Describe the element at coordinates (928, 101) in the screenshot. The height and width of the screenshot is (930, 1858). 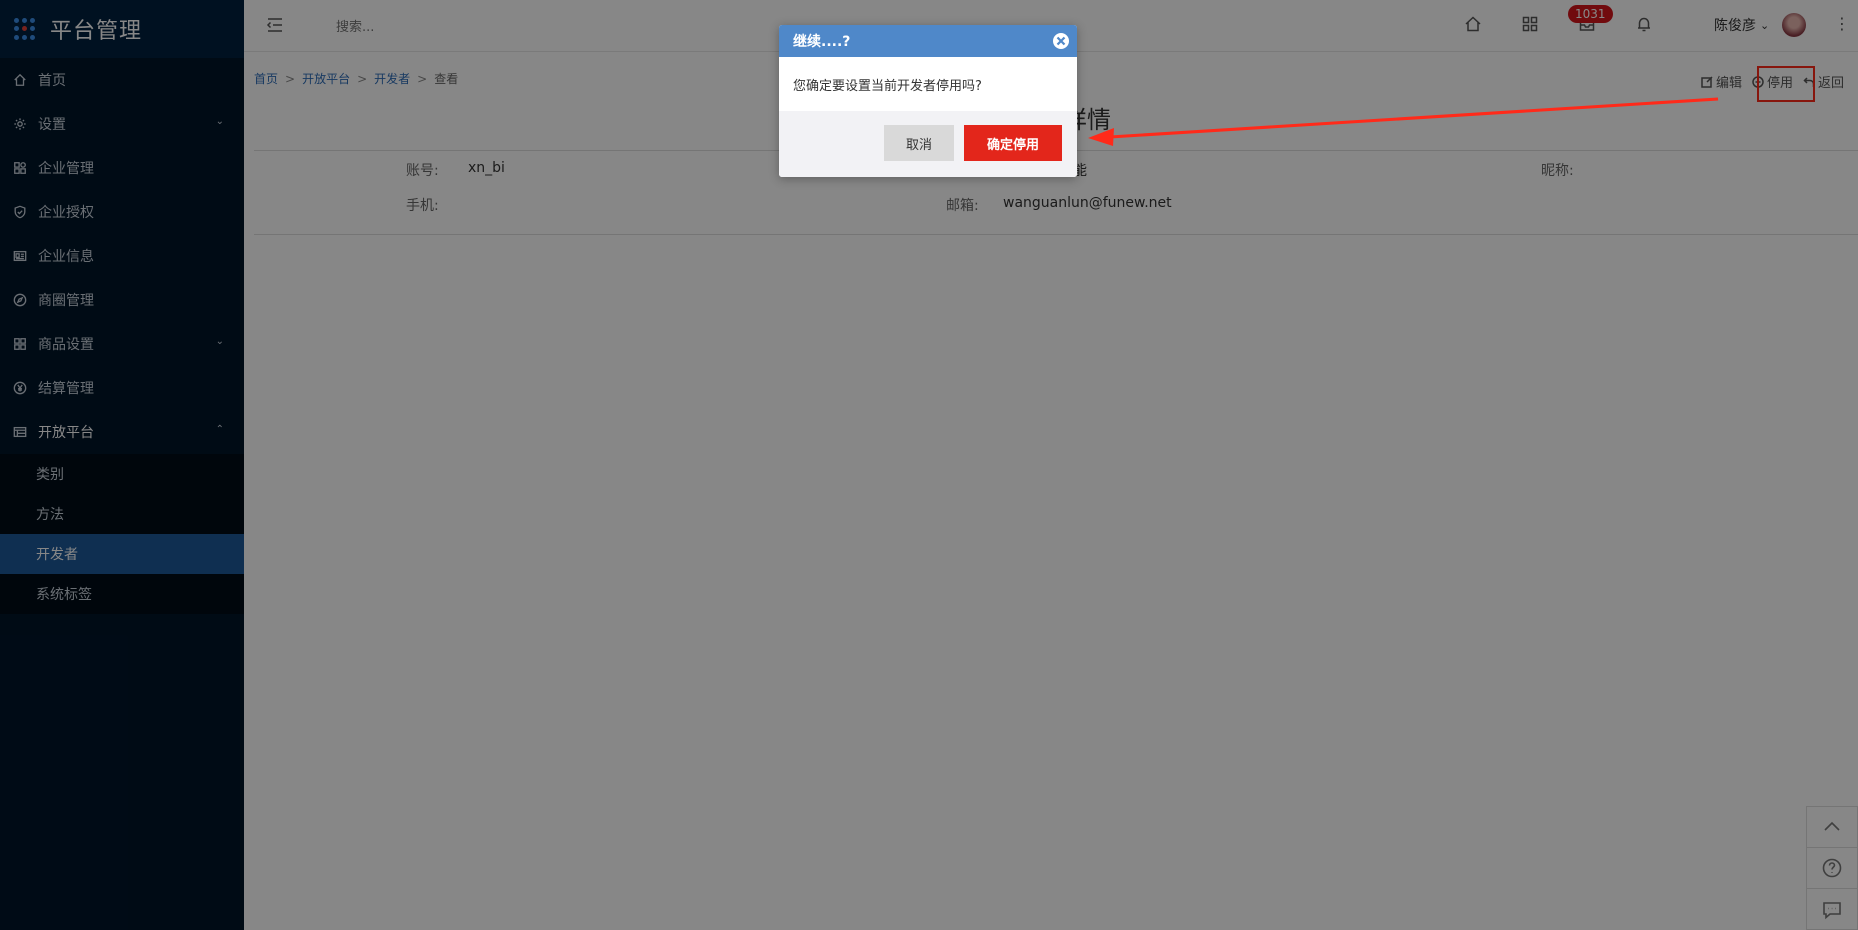
I see `confirm-dialog: 继续....? 您确定要设置当前开发者停用吗? 取消 确定停用` at that location.